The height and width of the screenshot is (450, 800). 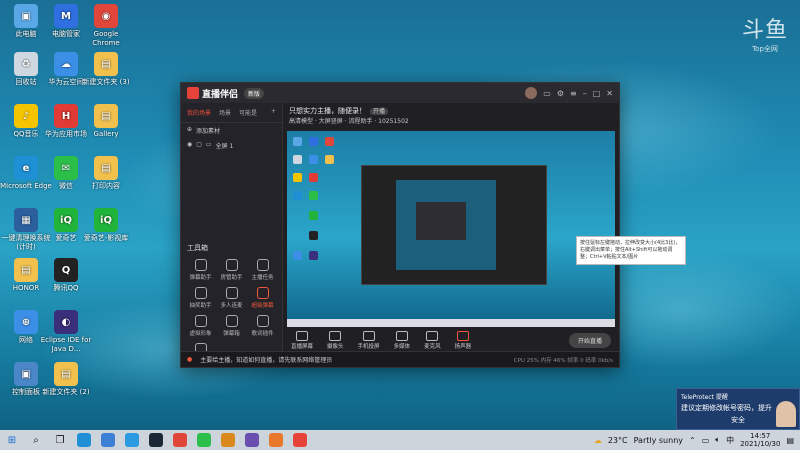 I want to click on monitor-icon: ▭, so click(x=208, y=144).